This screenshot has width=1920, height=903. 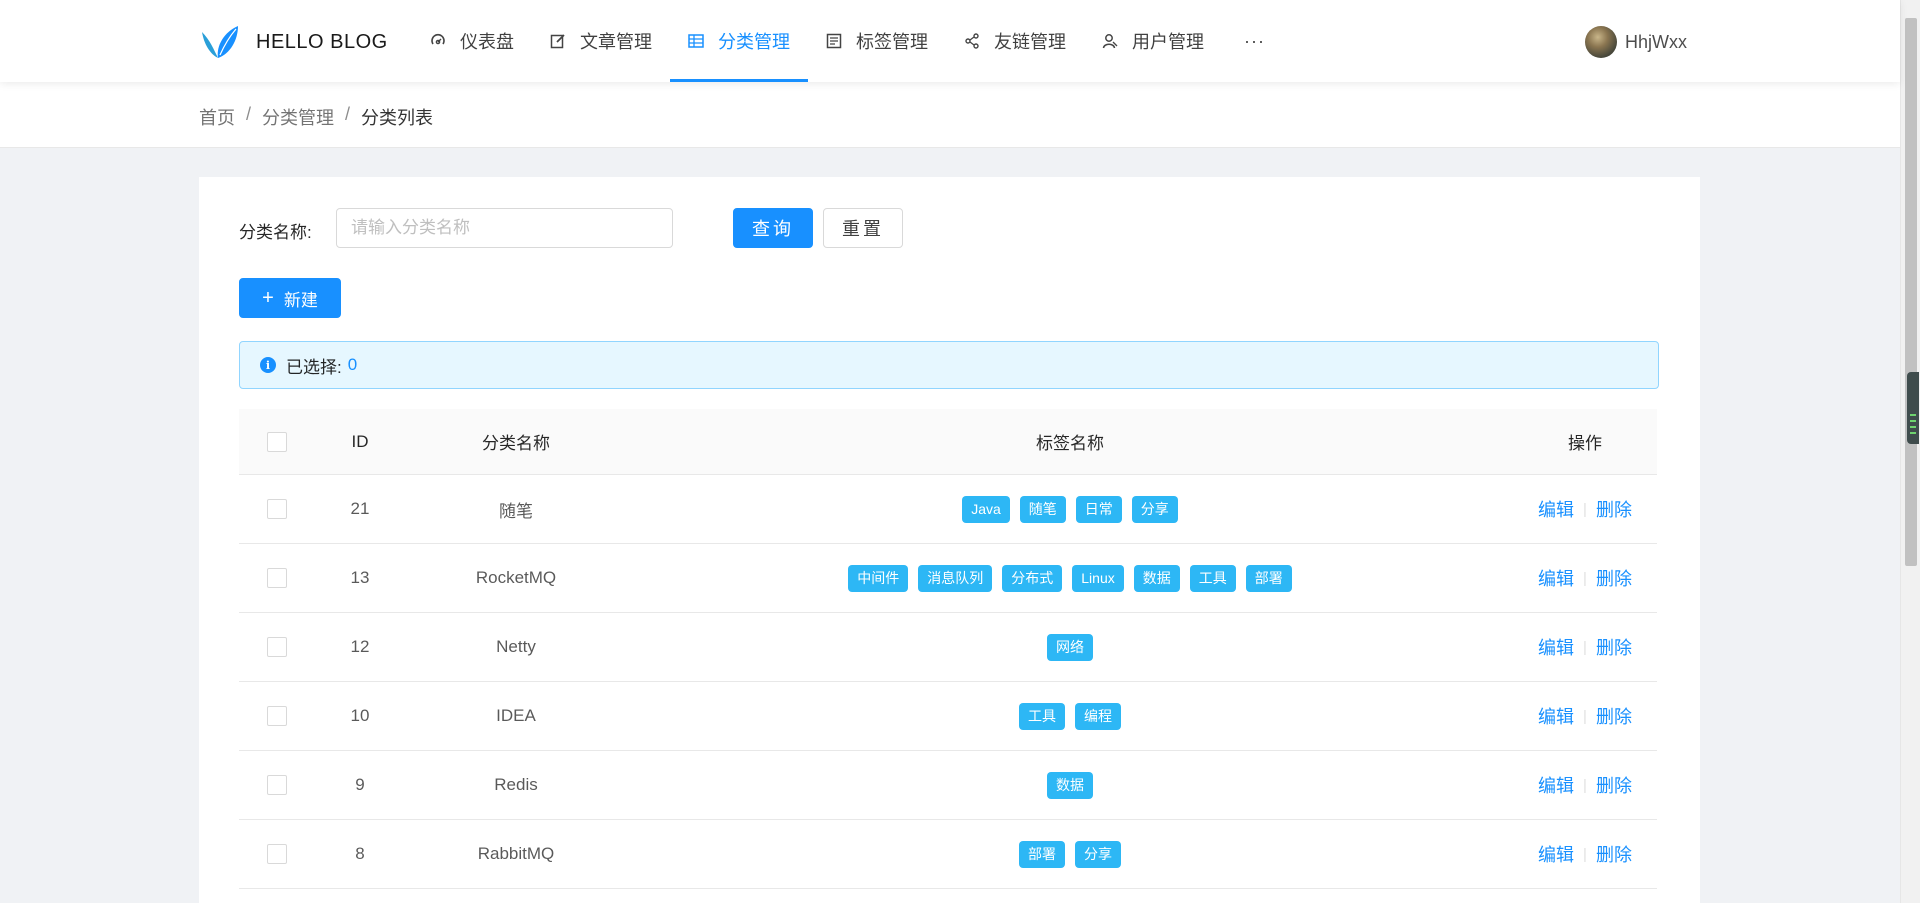 What do you see at coordinates (1042, 509) in the screenshot?
I see `tag: 随笔` at bounding box center [1042, 509].